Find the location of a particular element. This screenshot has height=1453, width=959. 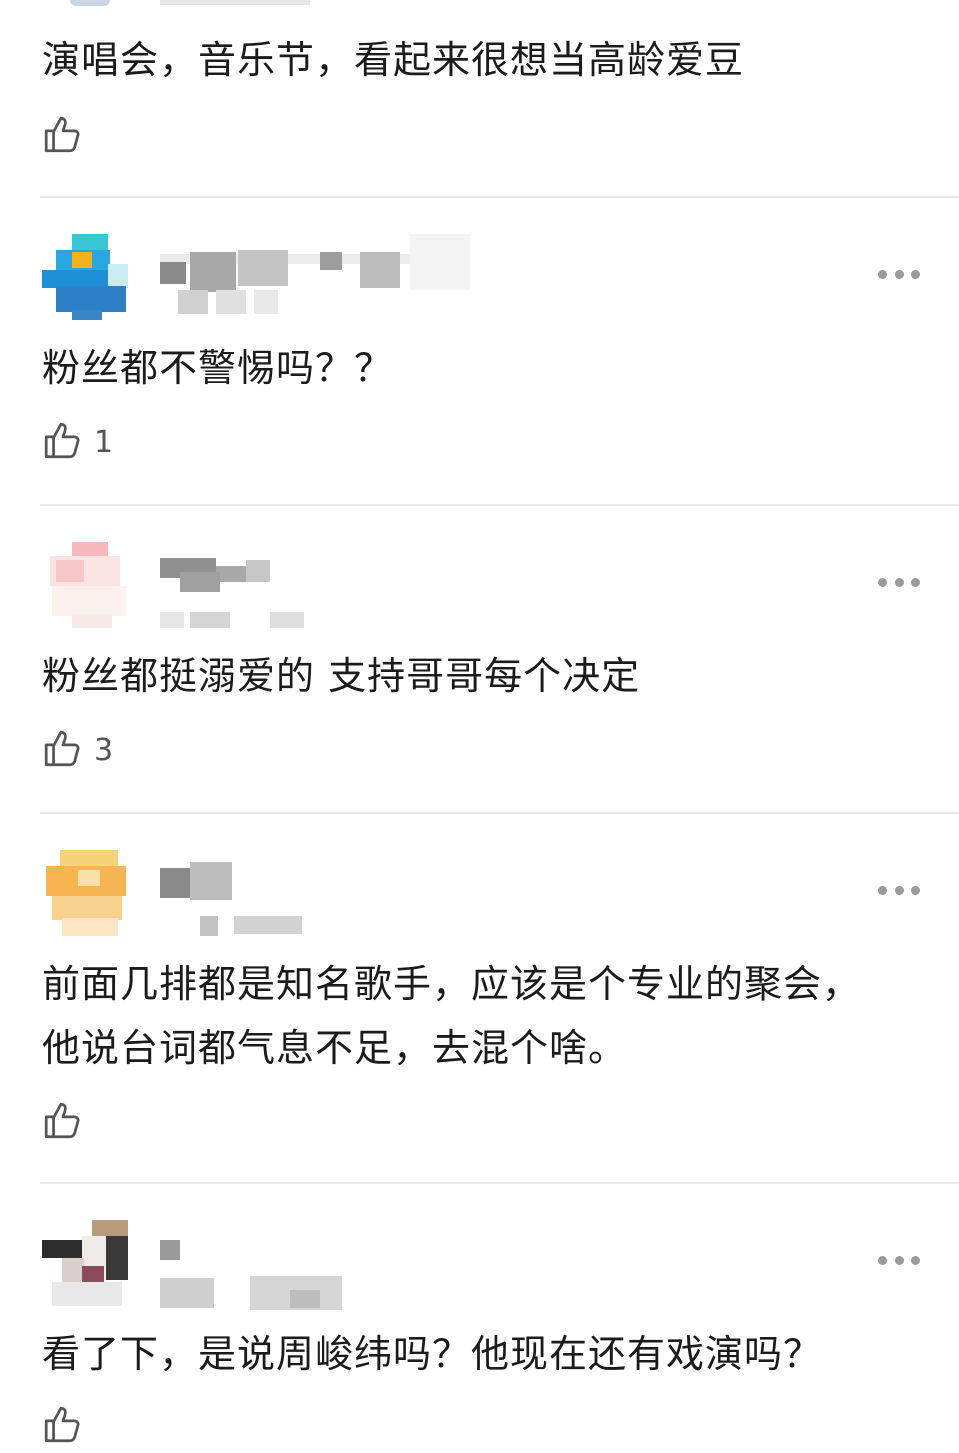

username-blurred-cropped is located at coordinates (235, 2).